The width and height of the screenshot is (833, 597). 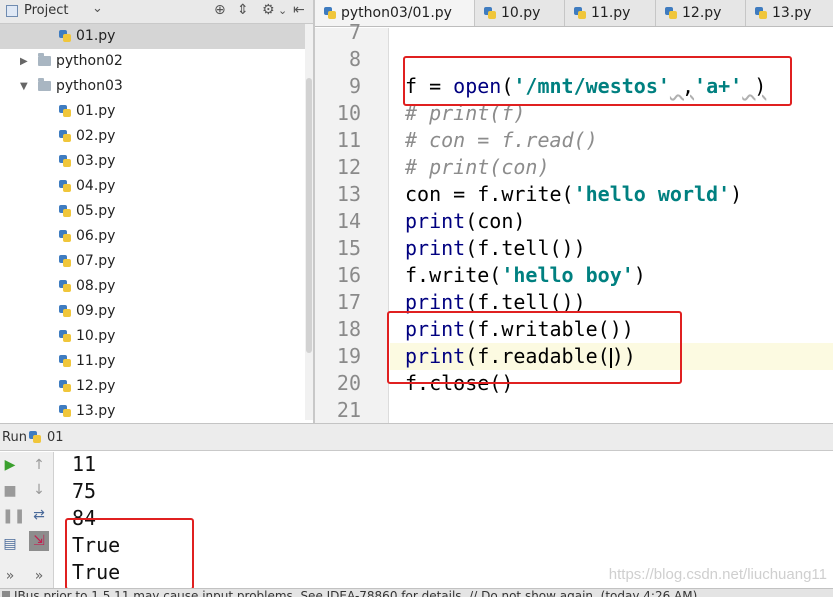 I want to click on tab-label: 11.py, so click(x=611, y=13).